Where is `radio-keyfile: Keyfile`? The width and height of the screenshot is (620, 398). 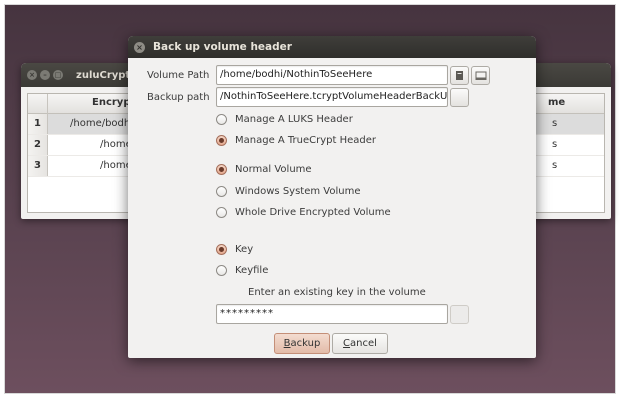
radio-keyfile: Keyfile is located at coordinates (242, 270).